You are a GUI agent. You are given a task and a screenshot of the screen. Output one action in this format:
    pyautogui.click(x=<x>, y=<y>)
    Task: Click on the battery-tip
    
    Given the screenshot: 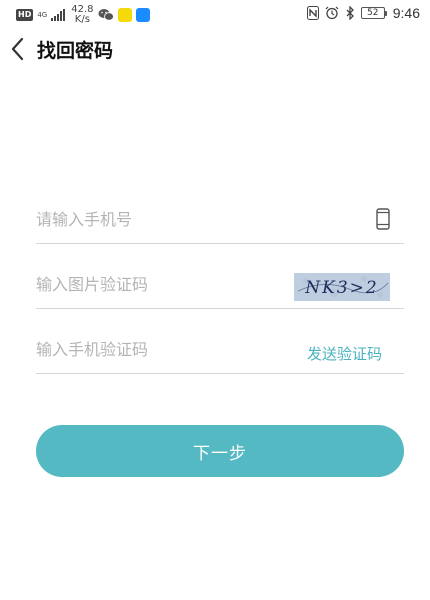 What is the action you would take?
    pyautogui.click(x=385, y=13)
    